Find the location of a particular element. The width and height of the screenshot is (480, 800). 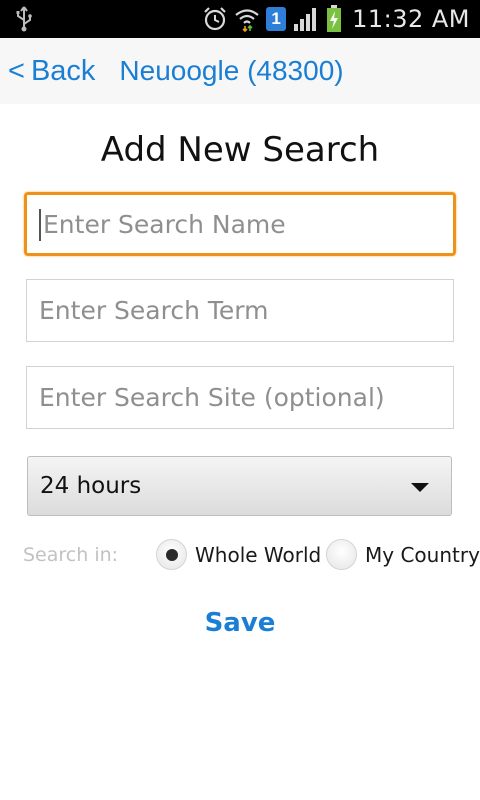

status-bar: 1 11:32 AM is located at coordinates (240, 19).